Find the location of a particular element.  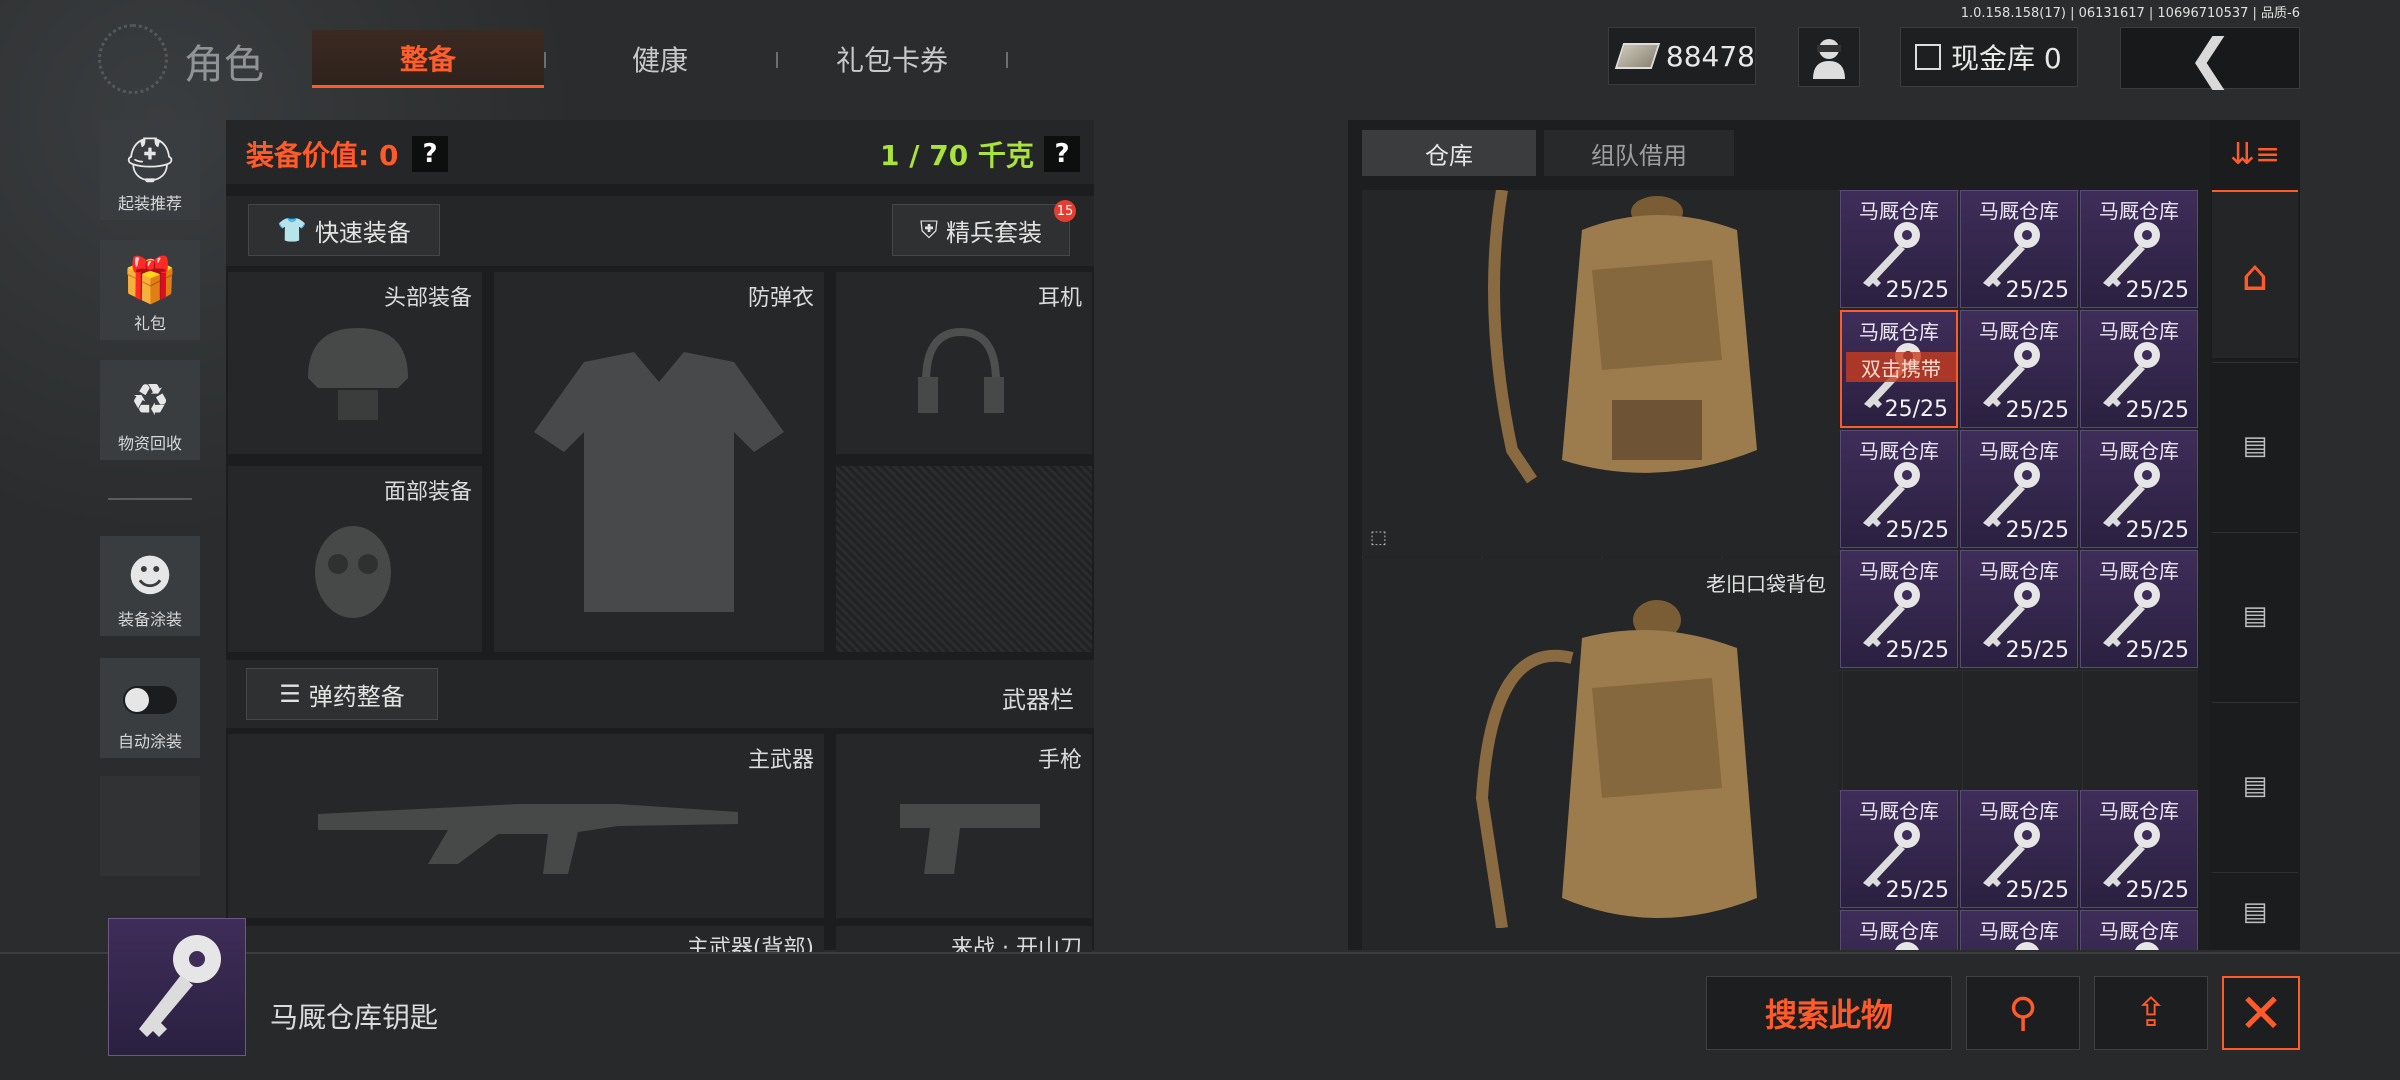

tab-equip: 整备 is located at coordinates (428, 59).